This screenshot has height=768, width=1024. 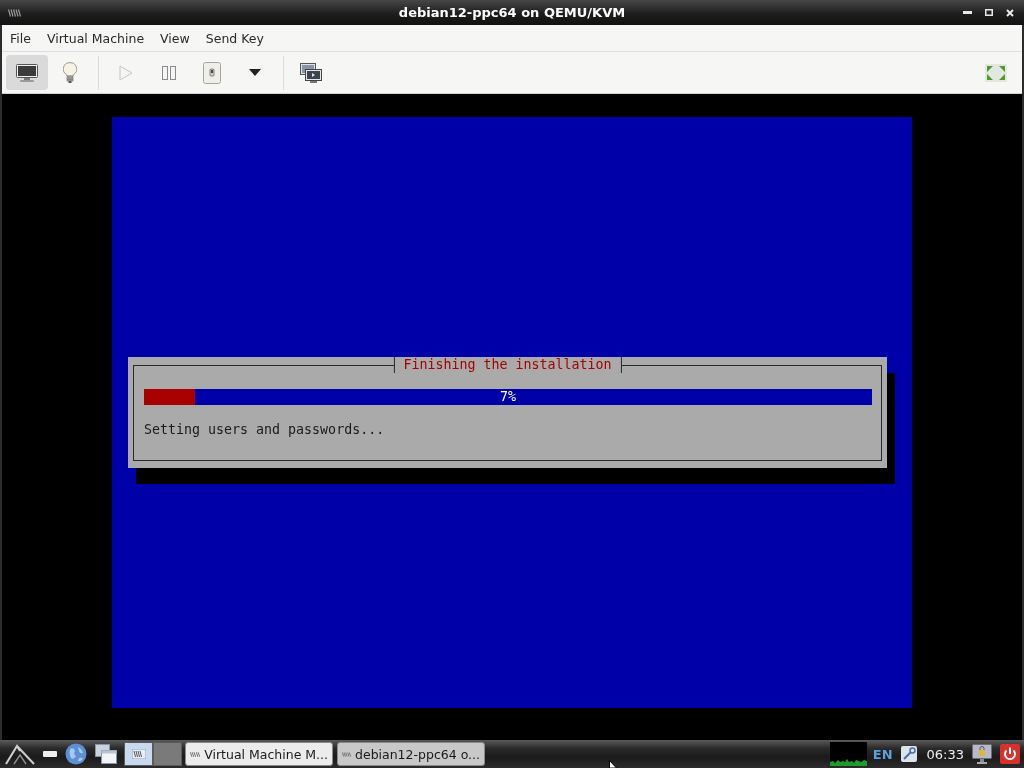 What do you see at coordinates (613, 764) in the screenshot?
I see `mouse-pointer-icon` at bounding box center [613, 764].